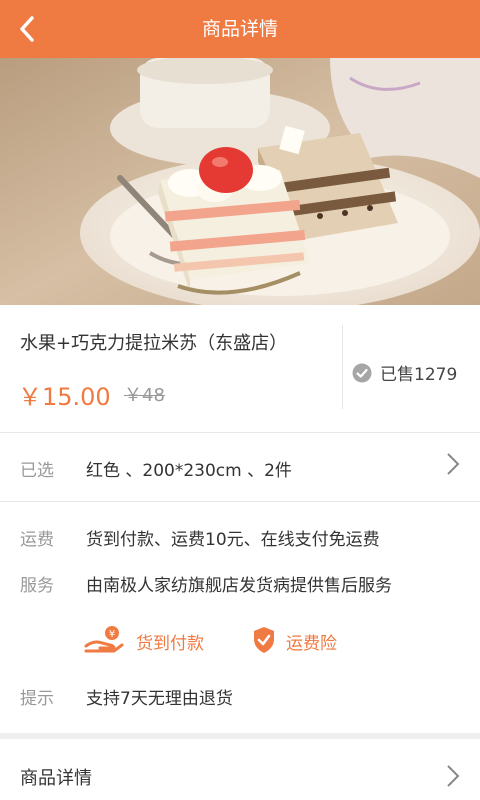 Image resolution: width=480 pixels, height=800 pixels. What do you see at coordinates (56, 778) in the screenshot?
I see `details-label: 商品详情` at bounding box center [56, 778].